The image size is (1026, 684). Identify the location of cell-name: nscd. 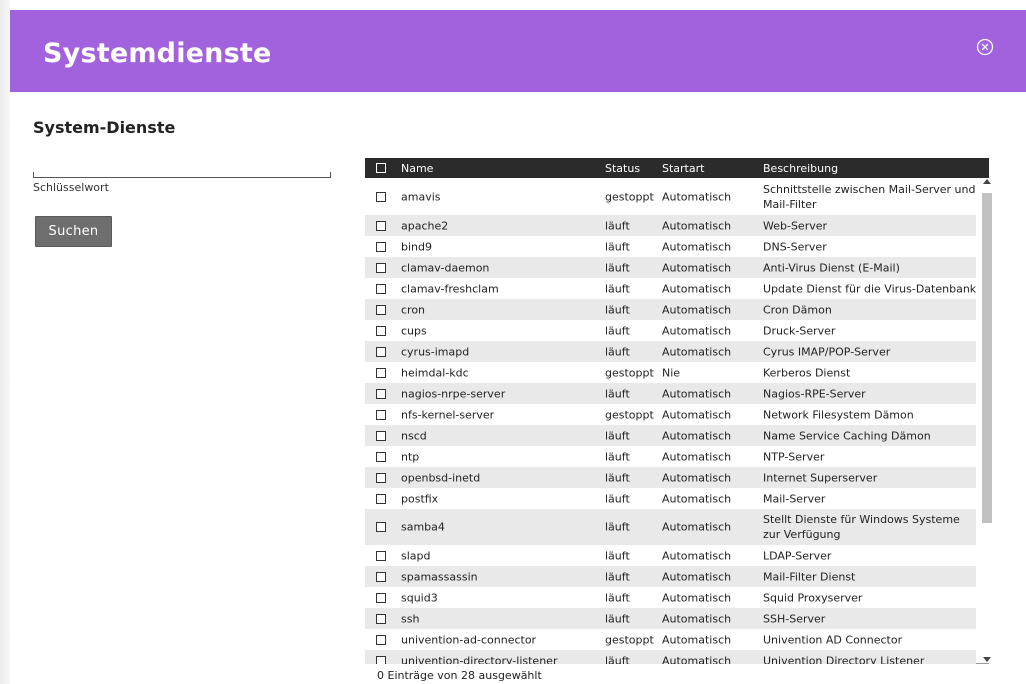
(414, 435).